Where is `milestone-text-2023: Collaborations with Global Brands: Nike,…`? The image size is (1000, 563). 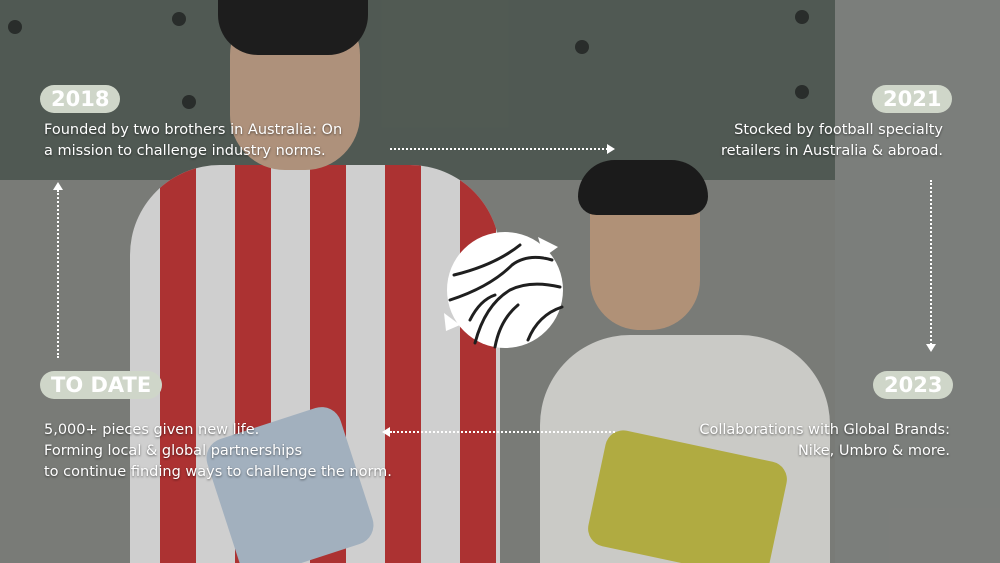
milestone-text-2023: Collaborations with Global Brands: Nike,… is located at coordinates (824, 441).